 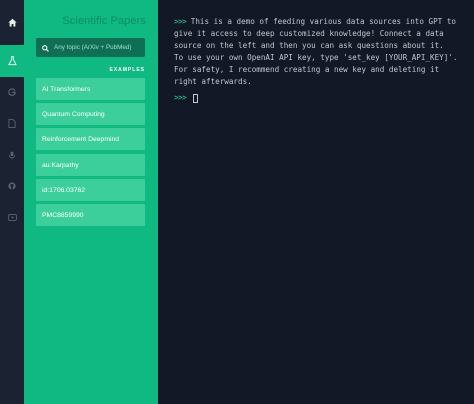 What do you see at coordinates (45, 48) in the screenshot?
I see `search-icon` at bounding box center [45, 48].